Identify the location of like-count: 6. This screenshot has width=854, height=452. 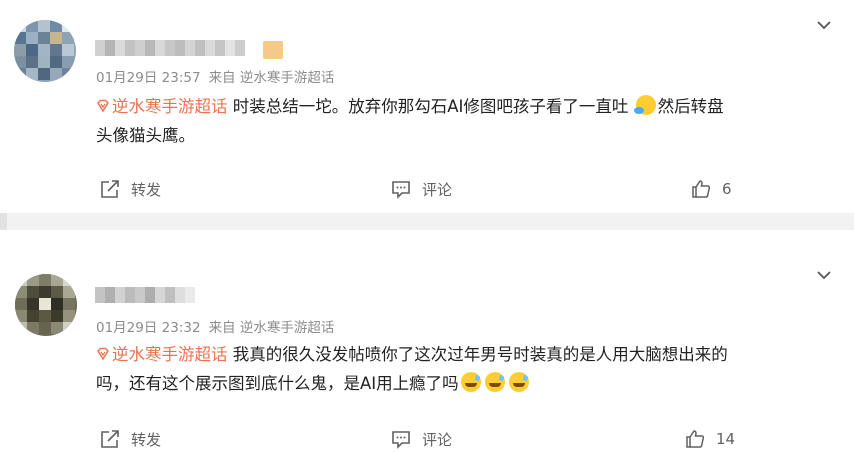
(727, 189).